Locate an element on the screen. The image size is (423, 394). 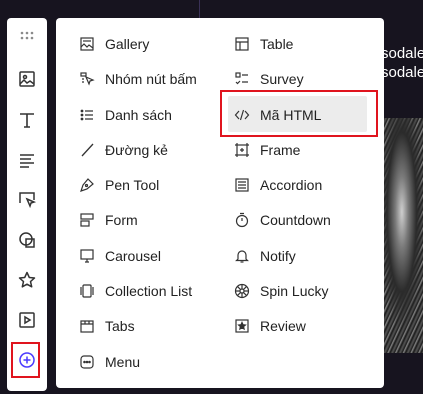
menu-item-spin-lucky: Spin Lucky is located at coordinates (280, 291).